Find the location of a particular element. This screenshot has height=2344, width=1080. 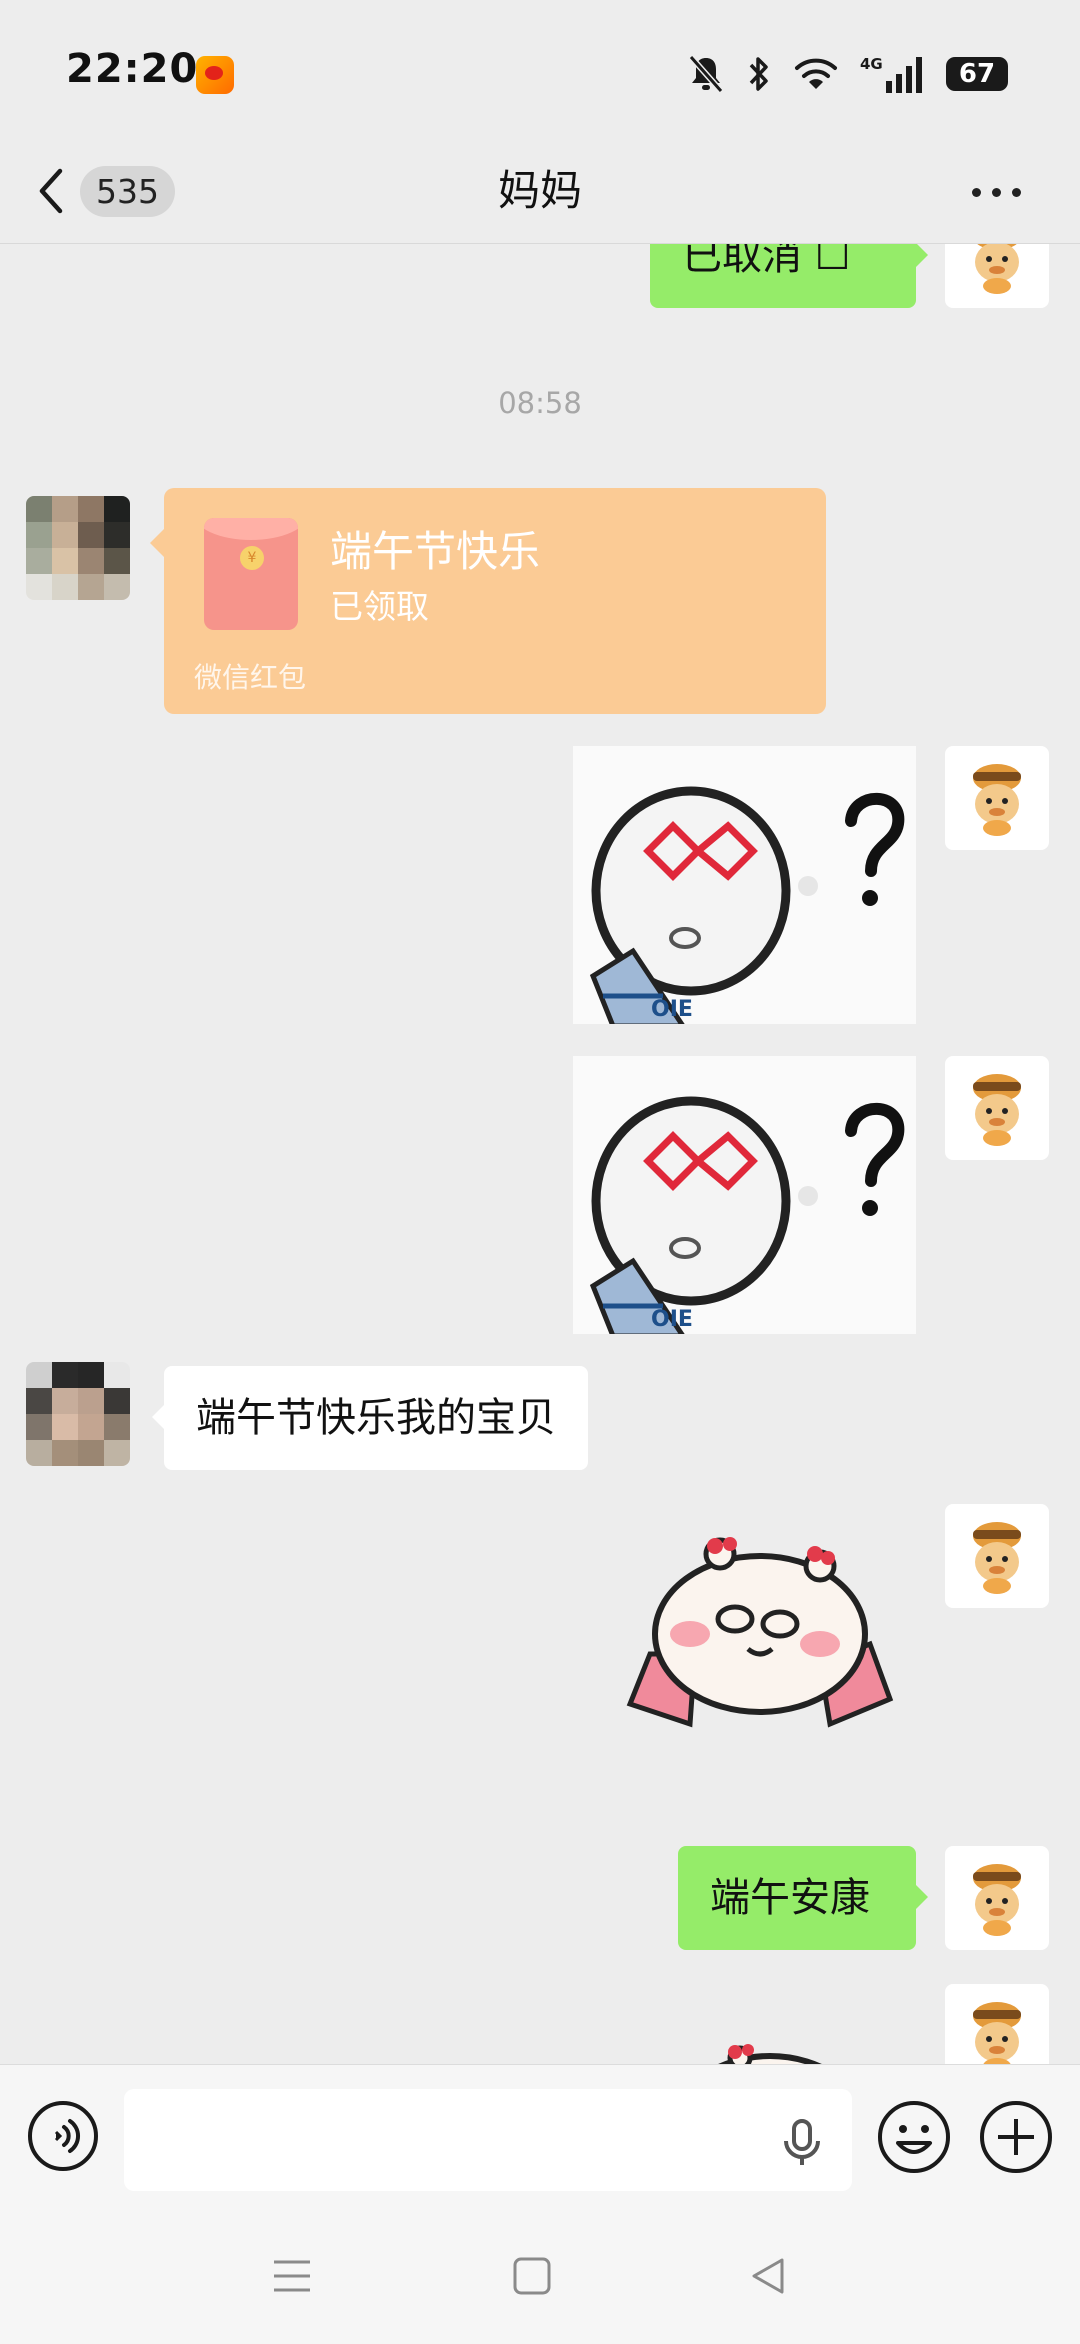

signal-4g-icon: 4G is located at coordinates (891, 74).